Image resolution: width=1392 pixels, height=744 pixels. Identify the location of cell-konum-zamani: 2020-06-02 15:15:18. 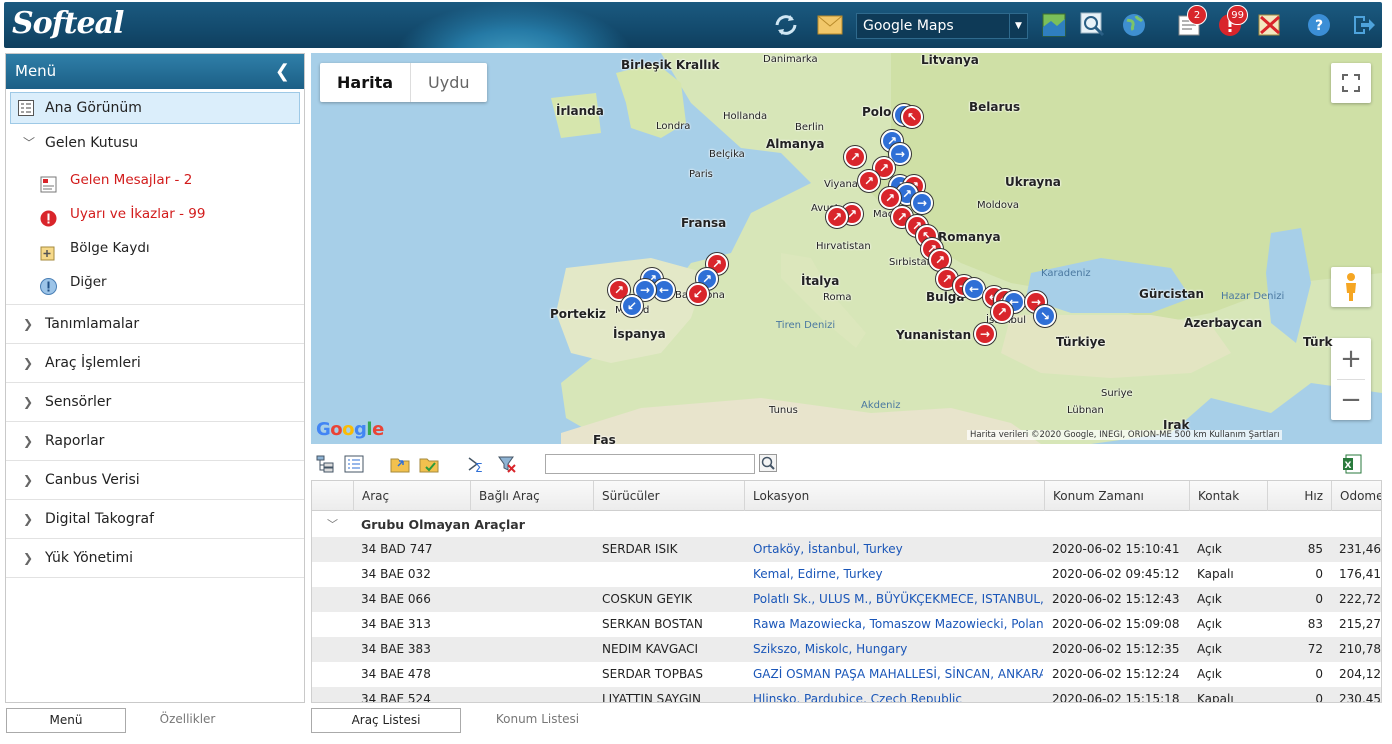
(1116, 697).